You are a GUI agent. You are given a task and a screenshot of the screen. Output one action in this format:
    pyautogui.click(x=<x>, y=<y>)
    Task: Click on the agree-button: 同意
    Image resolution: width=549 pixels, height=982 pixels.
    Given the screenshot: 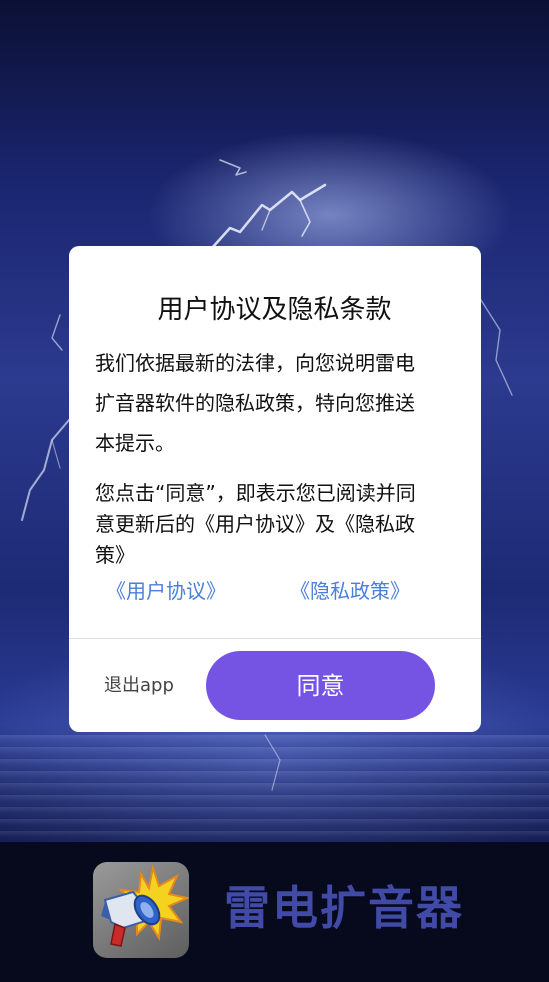 What is the action you would take?
    pyautogui.click(x=320, y=685)
    